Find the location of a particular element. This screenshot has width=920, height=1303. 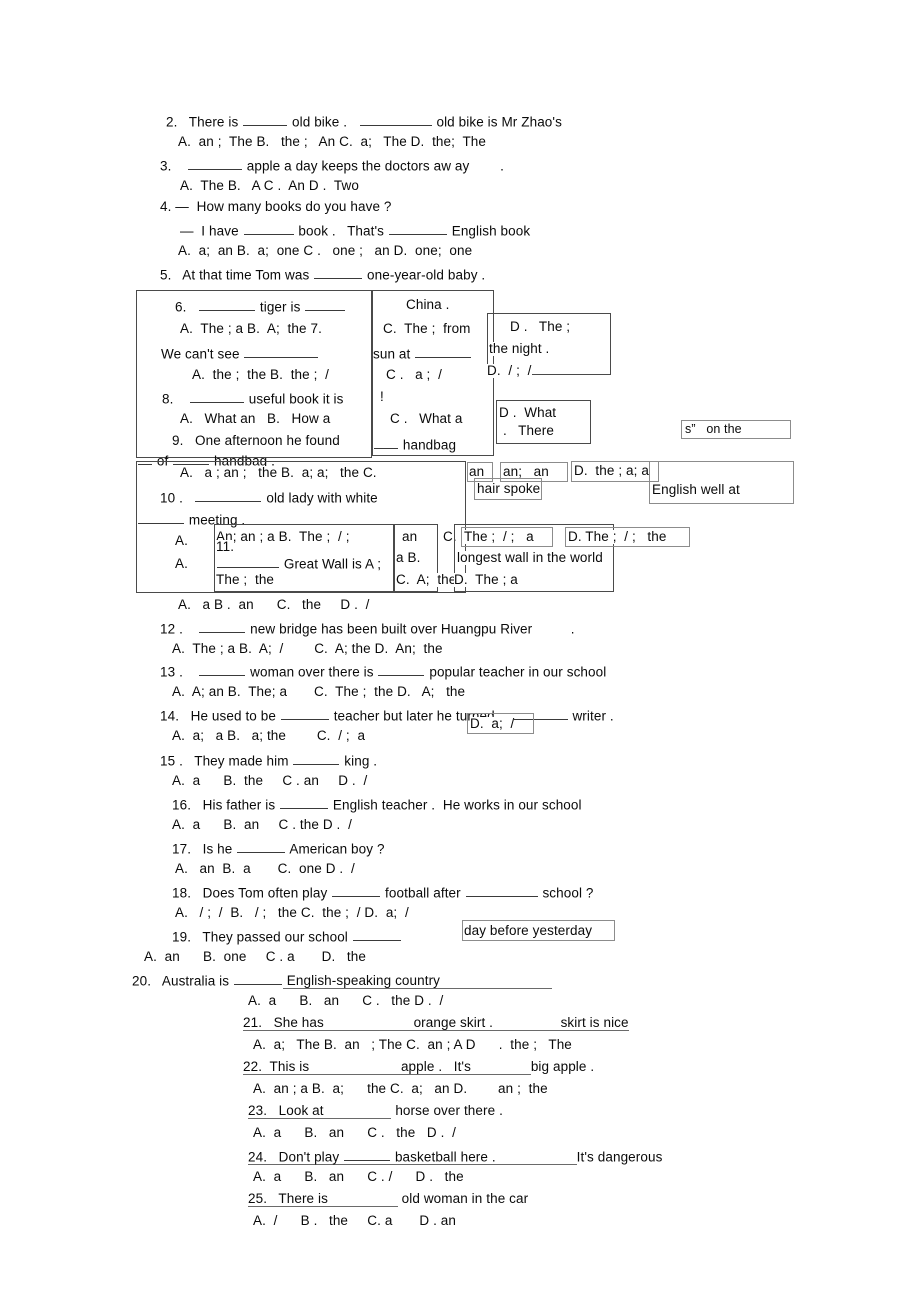

clipped-text-fragment: s” on the is located at coordinates (713, 429).